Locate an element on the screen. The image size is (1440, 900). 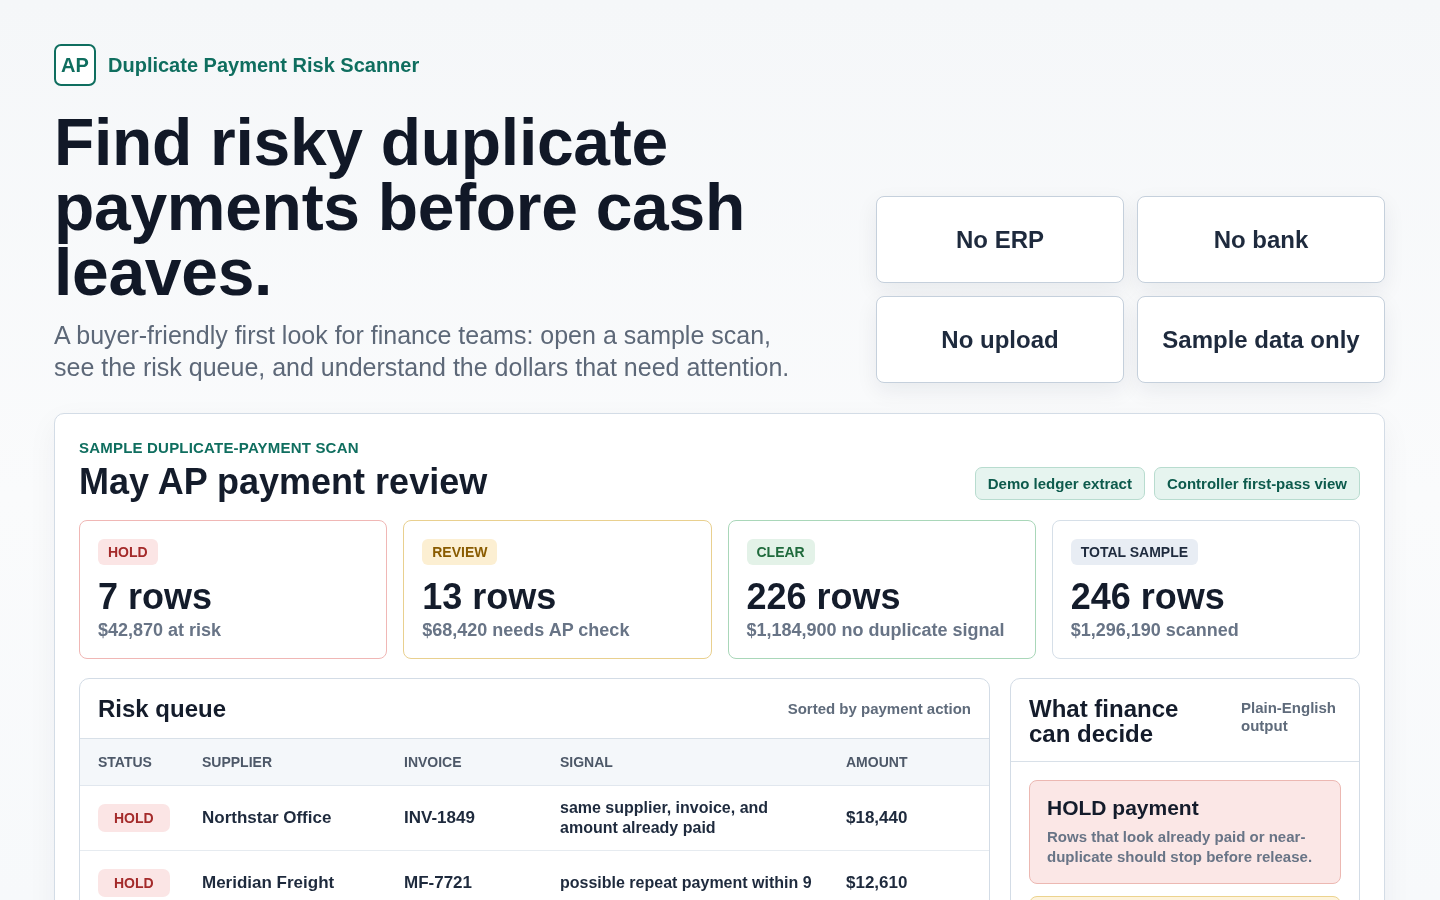
scope-tag: Controller first-pass view is located at coordinates (1256, 483).